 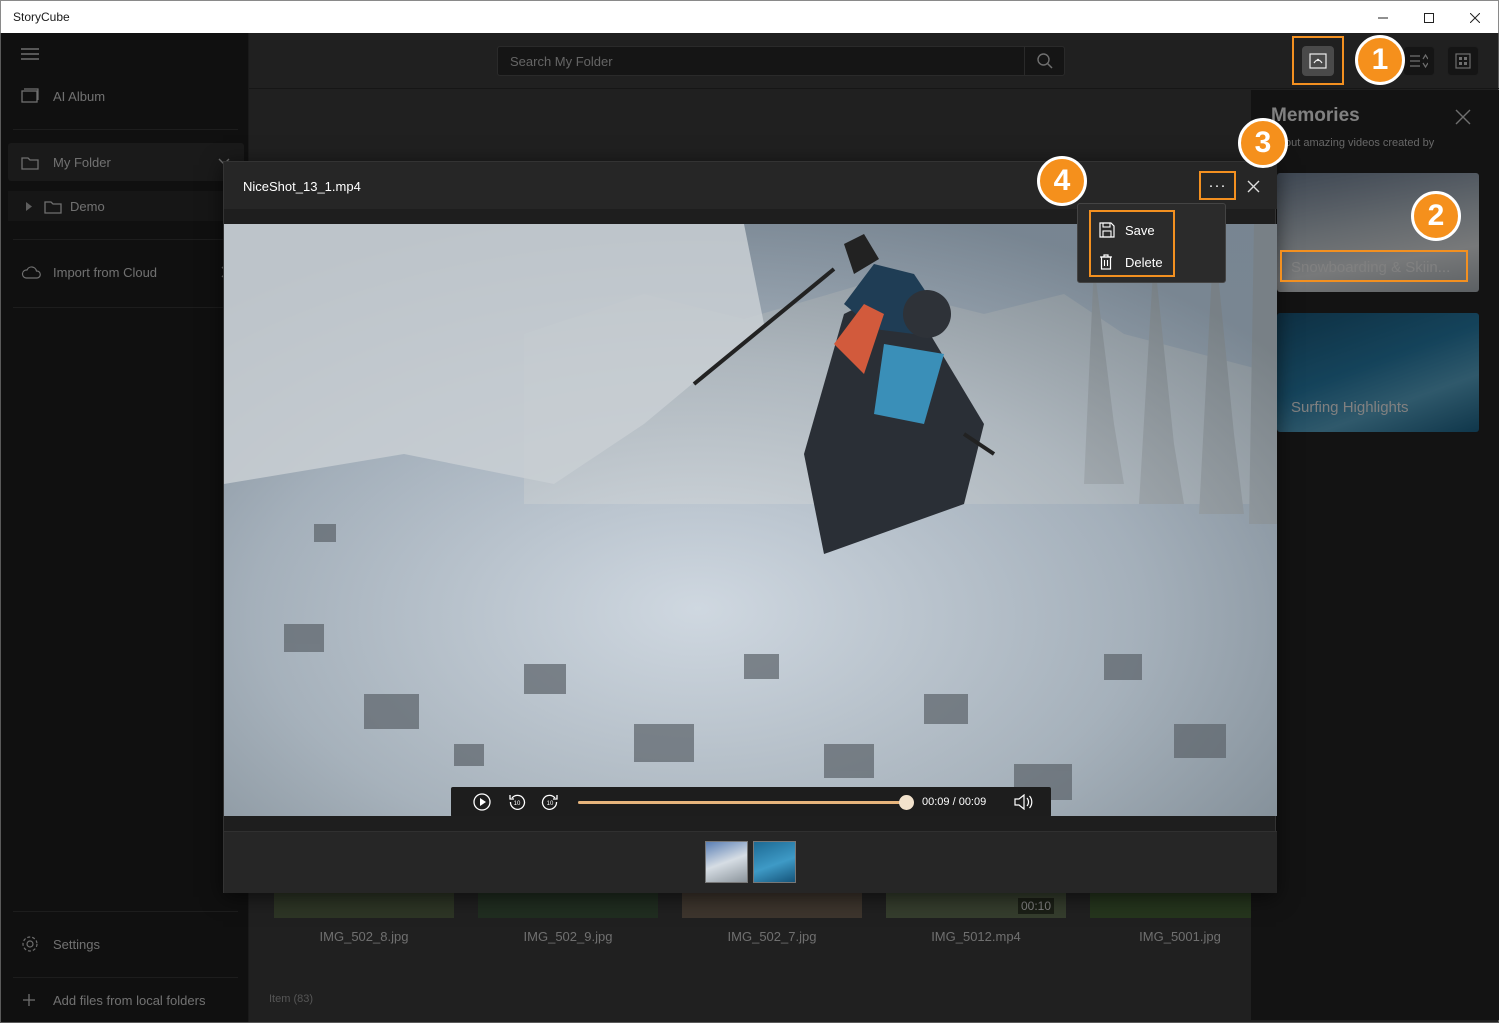 I want to click on maximize-button, so click(x=1429, y=17).